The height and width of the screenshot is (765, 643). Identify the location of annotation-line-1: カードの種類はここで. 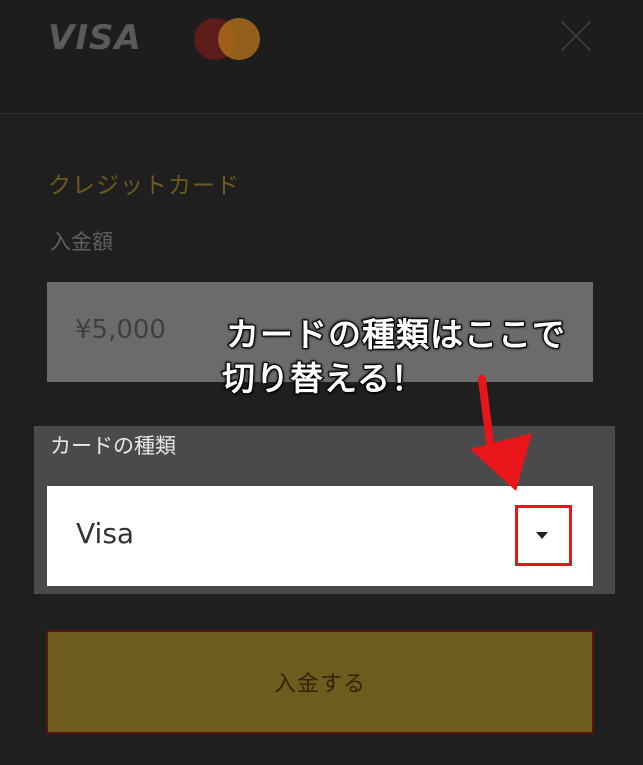
(395, 334).